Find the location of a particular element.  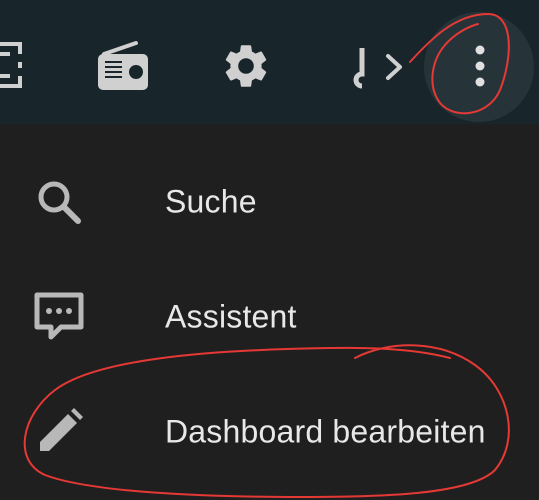

radio-icon is located at coordinates (123, 66).